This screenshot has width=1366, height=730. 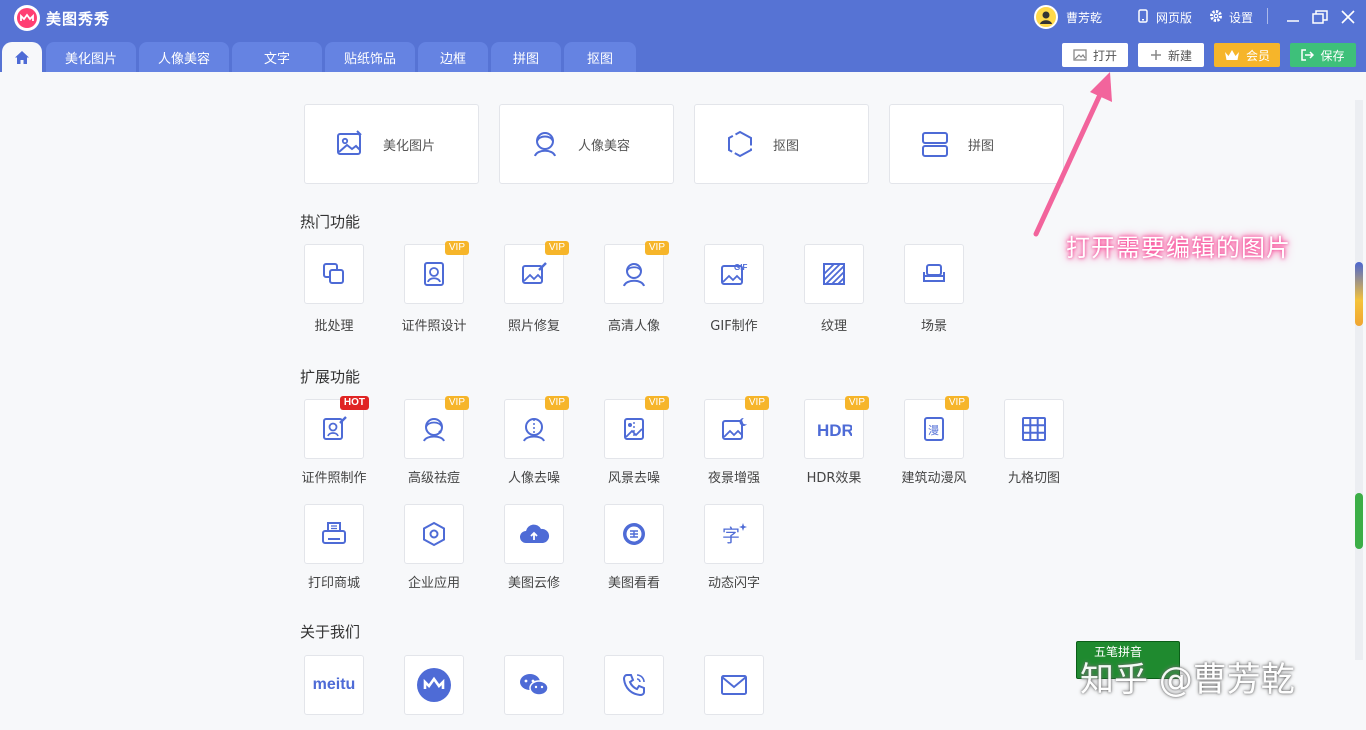 What do you see at coordinates (633, 583) in the screenshot?
I see `tile-label: 美图看看` at bounding box center [633, 583].